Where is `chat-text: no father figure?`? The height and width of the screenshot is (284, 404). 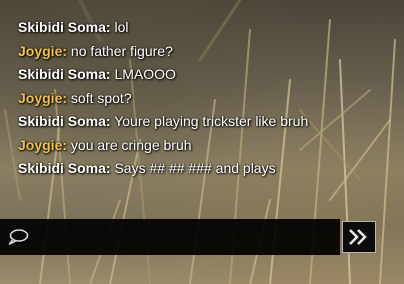
chat-text: no father figure? is located at coordinates (120, 50).